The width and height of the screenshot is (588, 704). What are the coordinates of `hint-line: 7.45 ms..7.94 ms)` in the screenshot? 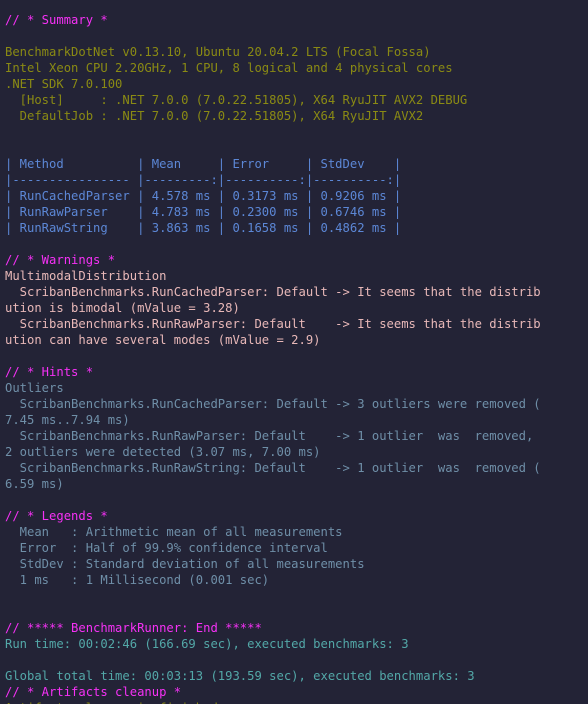 It's located at (67, 420).